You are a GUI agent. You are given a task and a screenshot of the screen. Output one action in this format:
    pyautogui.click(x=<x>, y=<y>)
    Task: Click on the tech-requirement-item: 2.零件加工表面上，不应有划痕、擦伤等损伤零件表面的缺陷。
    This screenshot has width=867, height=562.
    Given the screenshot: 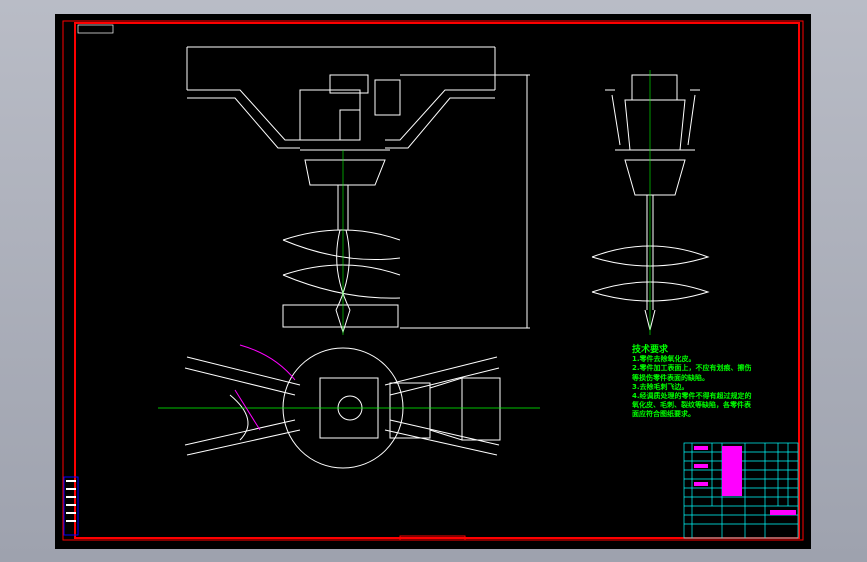 What is the action you would take?
    pyautogui.click(x=692, y=373)
    